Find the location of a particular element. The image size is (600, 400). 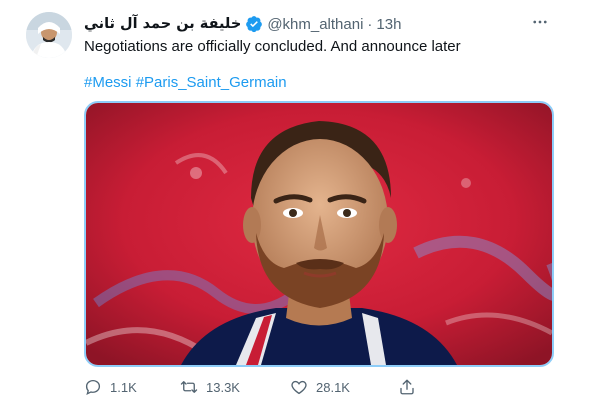

like-button: 28.1K is located at coordinates (320, 387).